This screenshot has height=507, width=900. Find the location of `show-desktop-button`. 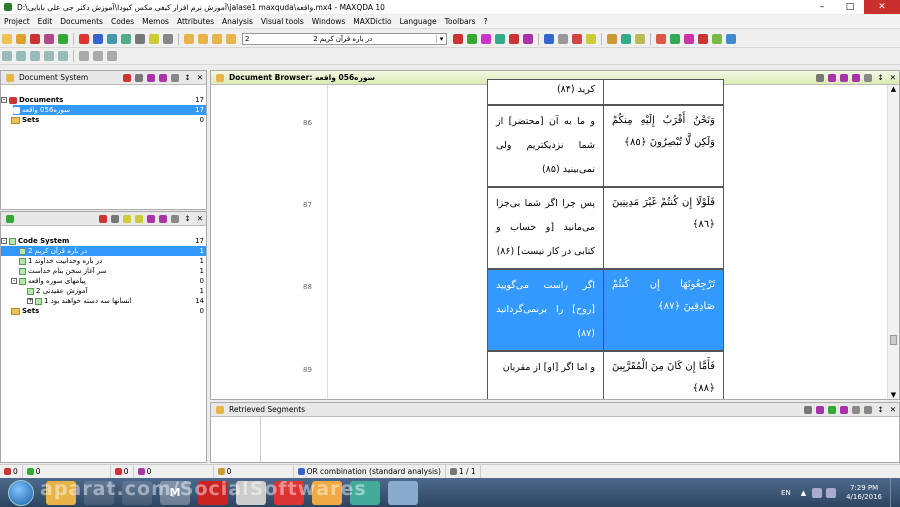

show-desktop-button is located at coordinates (895, 492).